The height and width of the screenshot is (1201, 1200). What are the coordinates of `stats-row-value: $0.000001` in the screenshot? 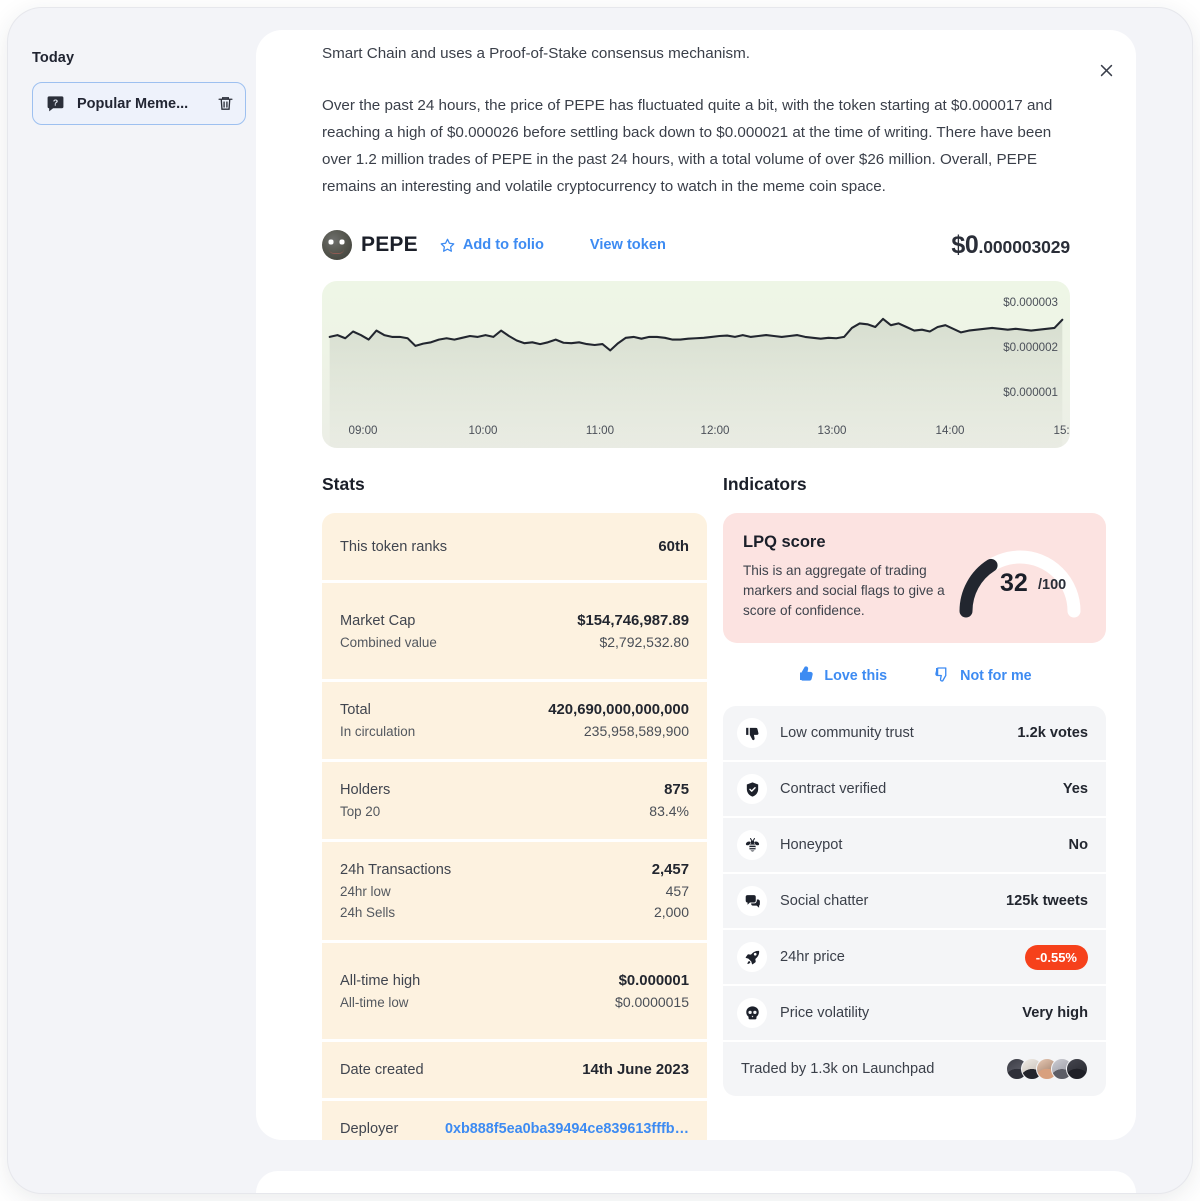 It's located at (653, 981).